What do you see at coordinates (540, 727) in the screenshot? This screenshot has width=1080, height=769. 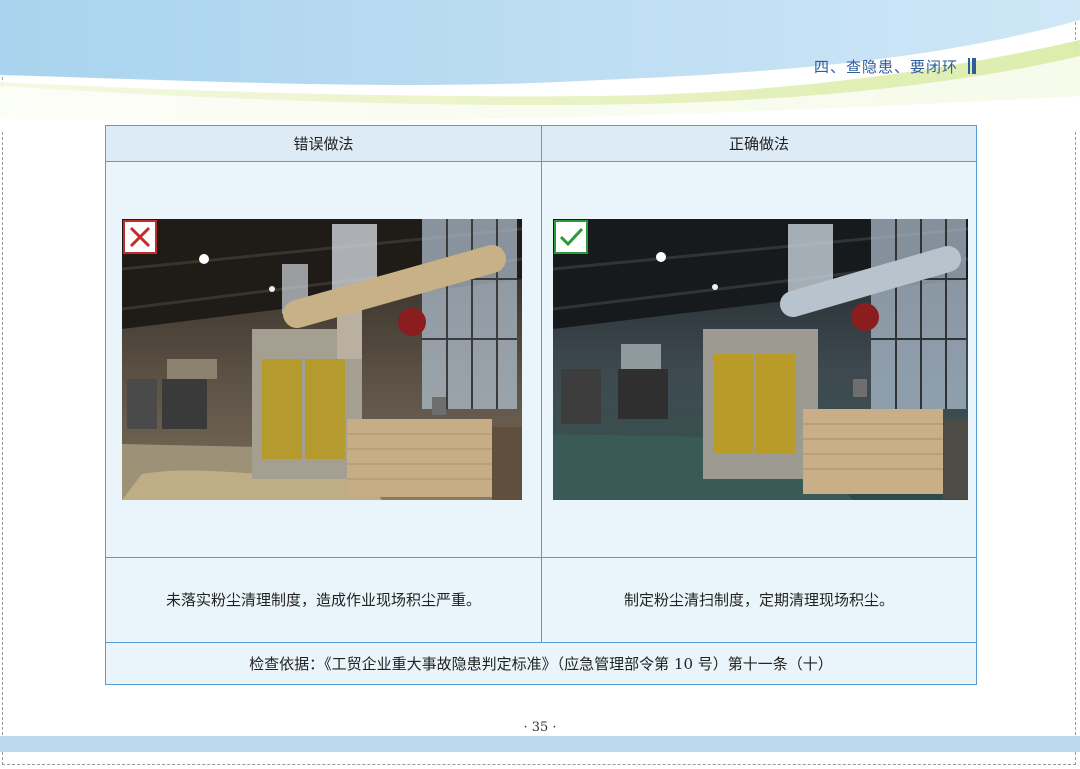 I see `page-number: · 35 ·` at bounding box center [540, 727].